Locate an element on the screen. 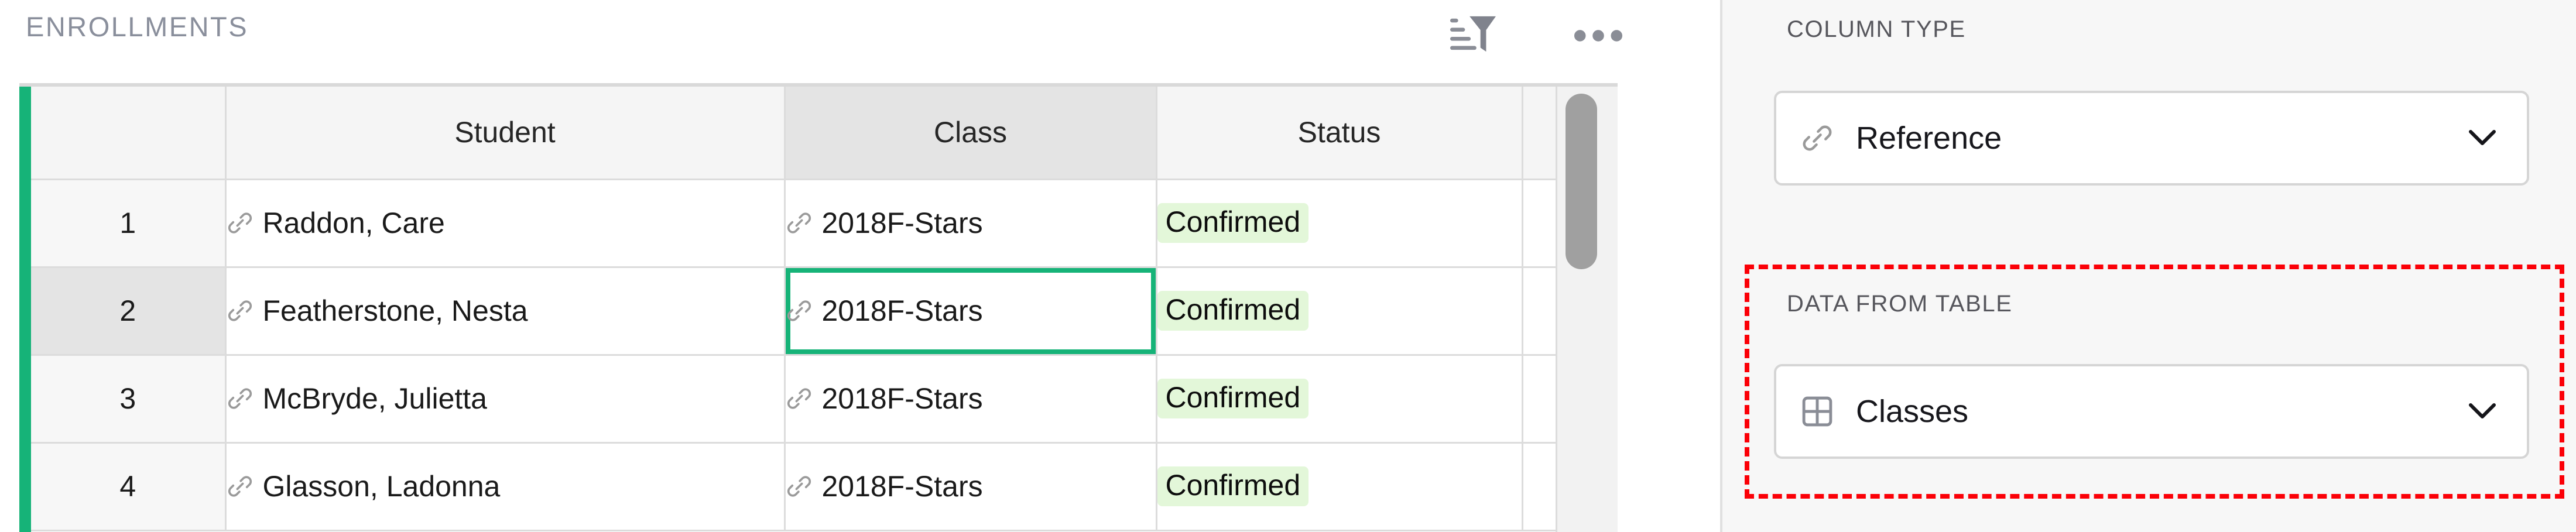  table-grid-icon is located at coordinates (1817, 412).